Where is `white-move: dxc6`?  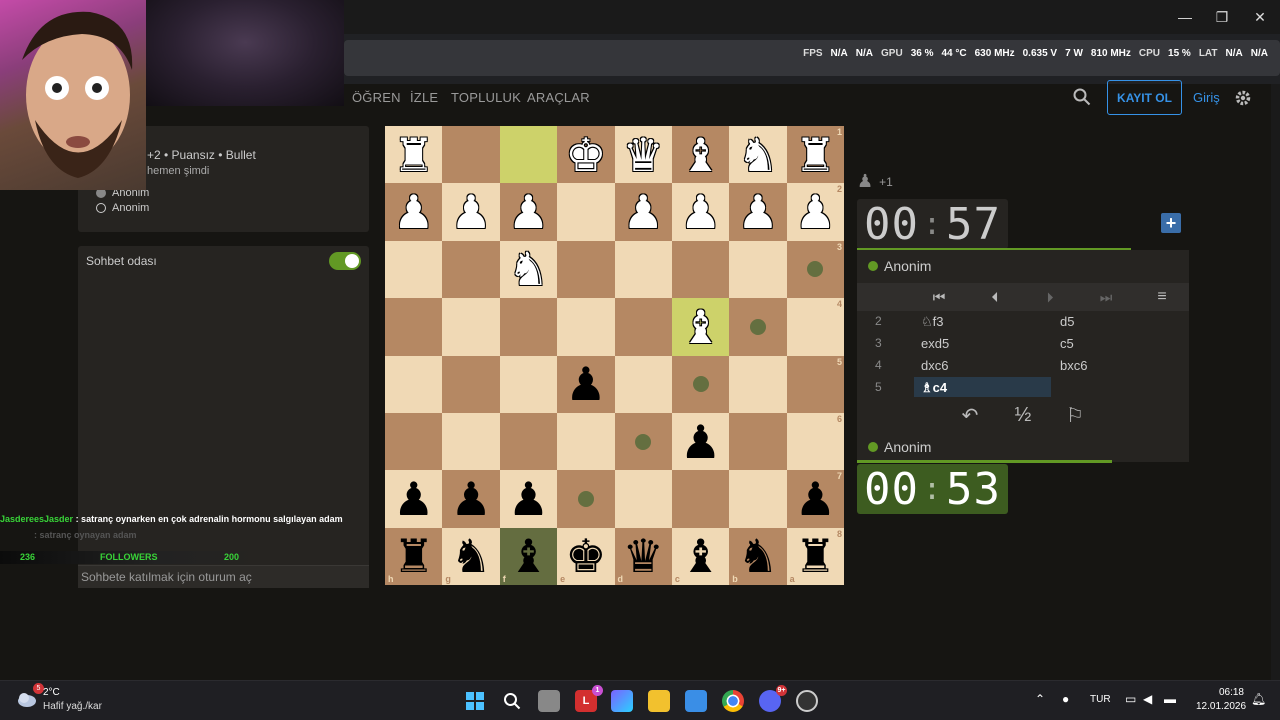 white-move: dxc6 is located at coordinates (934, 365).